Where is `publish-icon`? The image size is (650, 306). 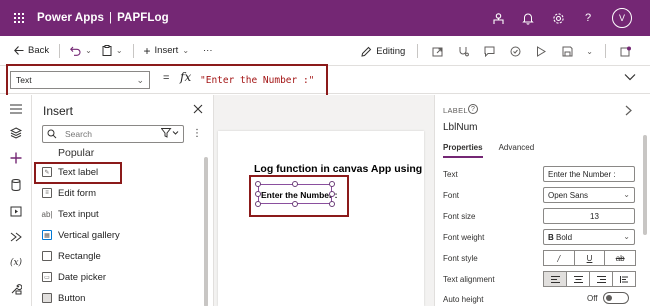 publish-icon is located at coordinates (625, 51).